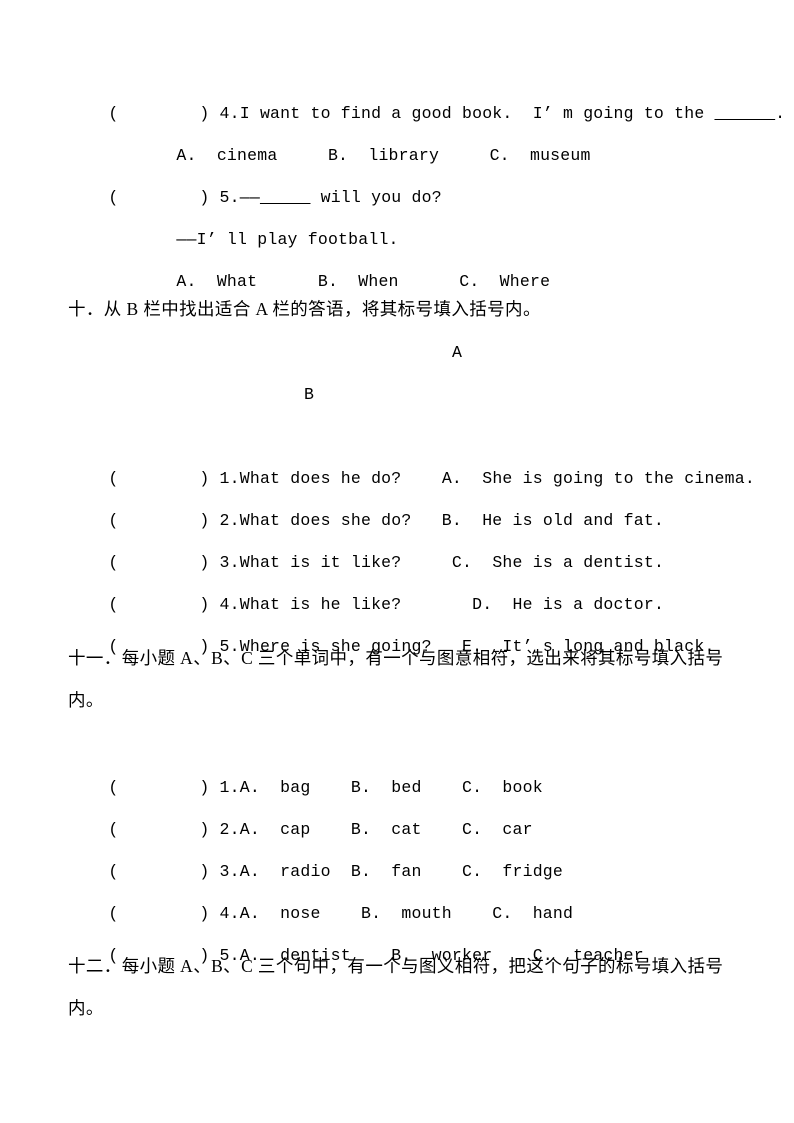  I want to click on column-header-b: B, so click(309, 395).